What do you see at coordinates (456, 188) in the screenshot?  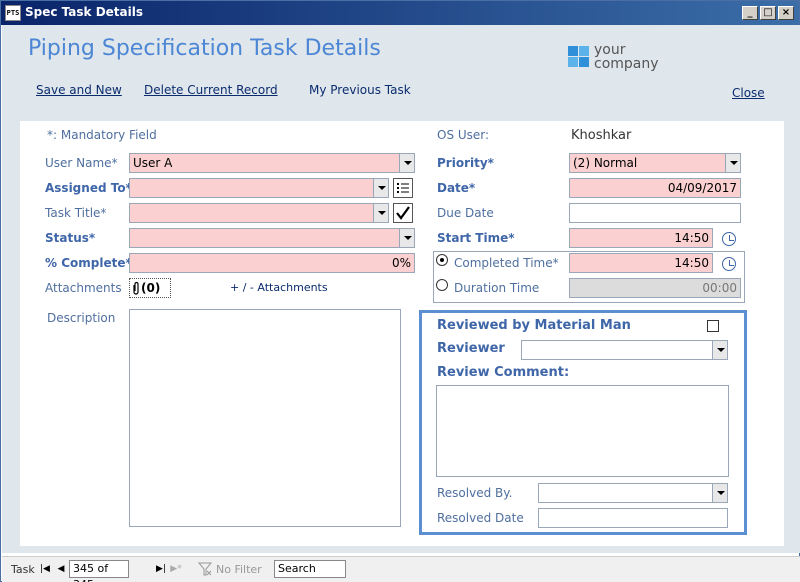 I see `date-label: Date*` at bounding box center [456, 188].